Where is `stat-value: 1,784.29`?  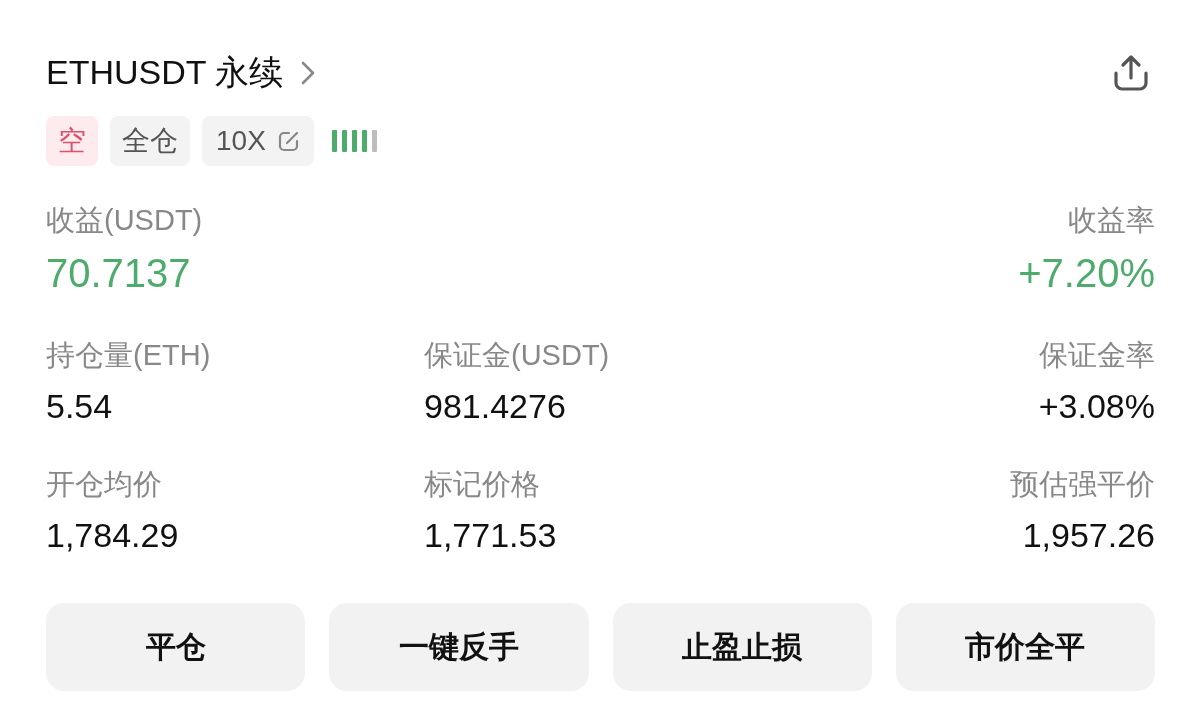
stat-value: 1,784.29 is located at coordinates (112, 535).